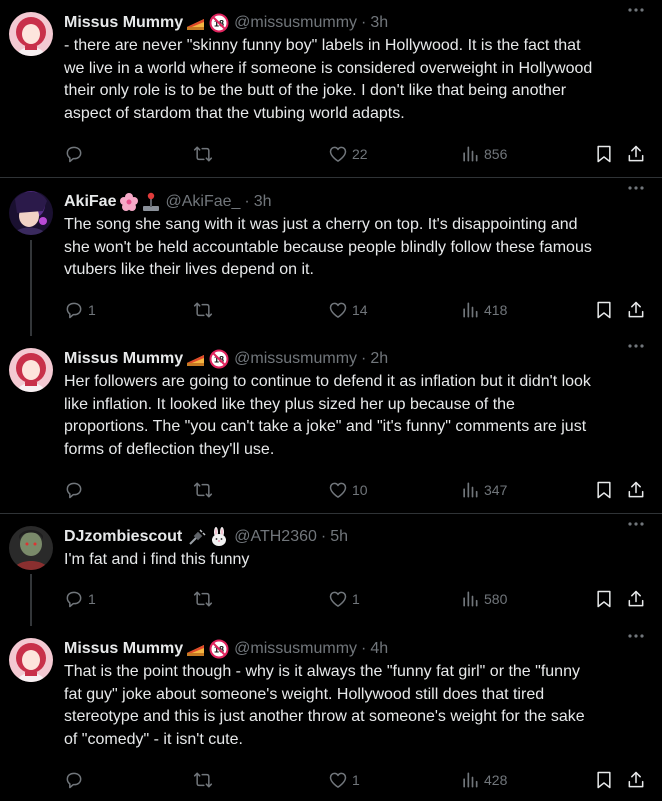  I want to click on views-button: 418, so click(483, 310).